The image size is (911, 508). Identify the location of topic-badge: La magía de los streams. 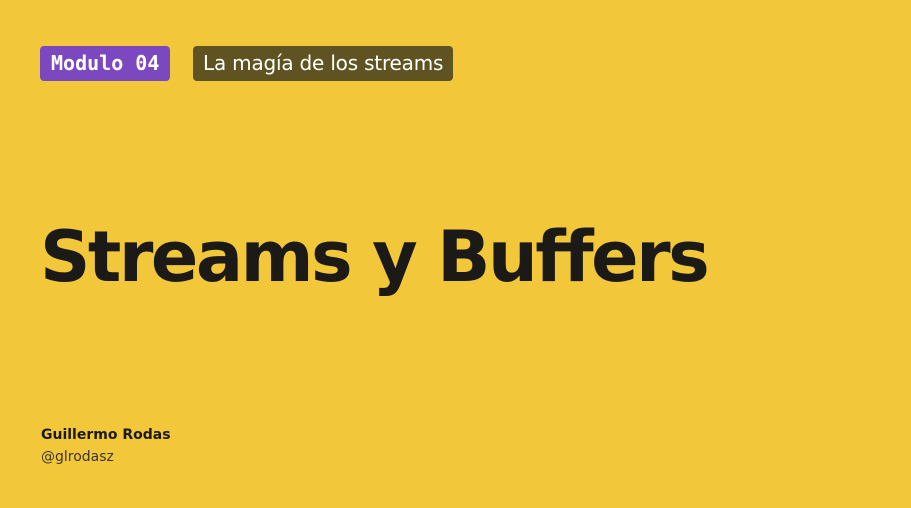
(323, 63).